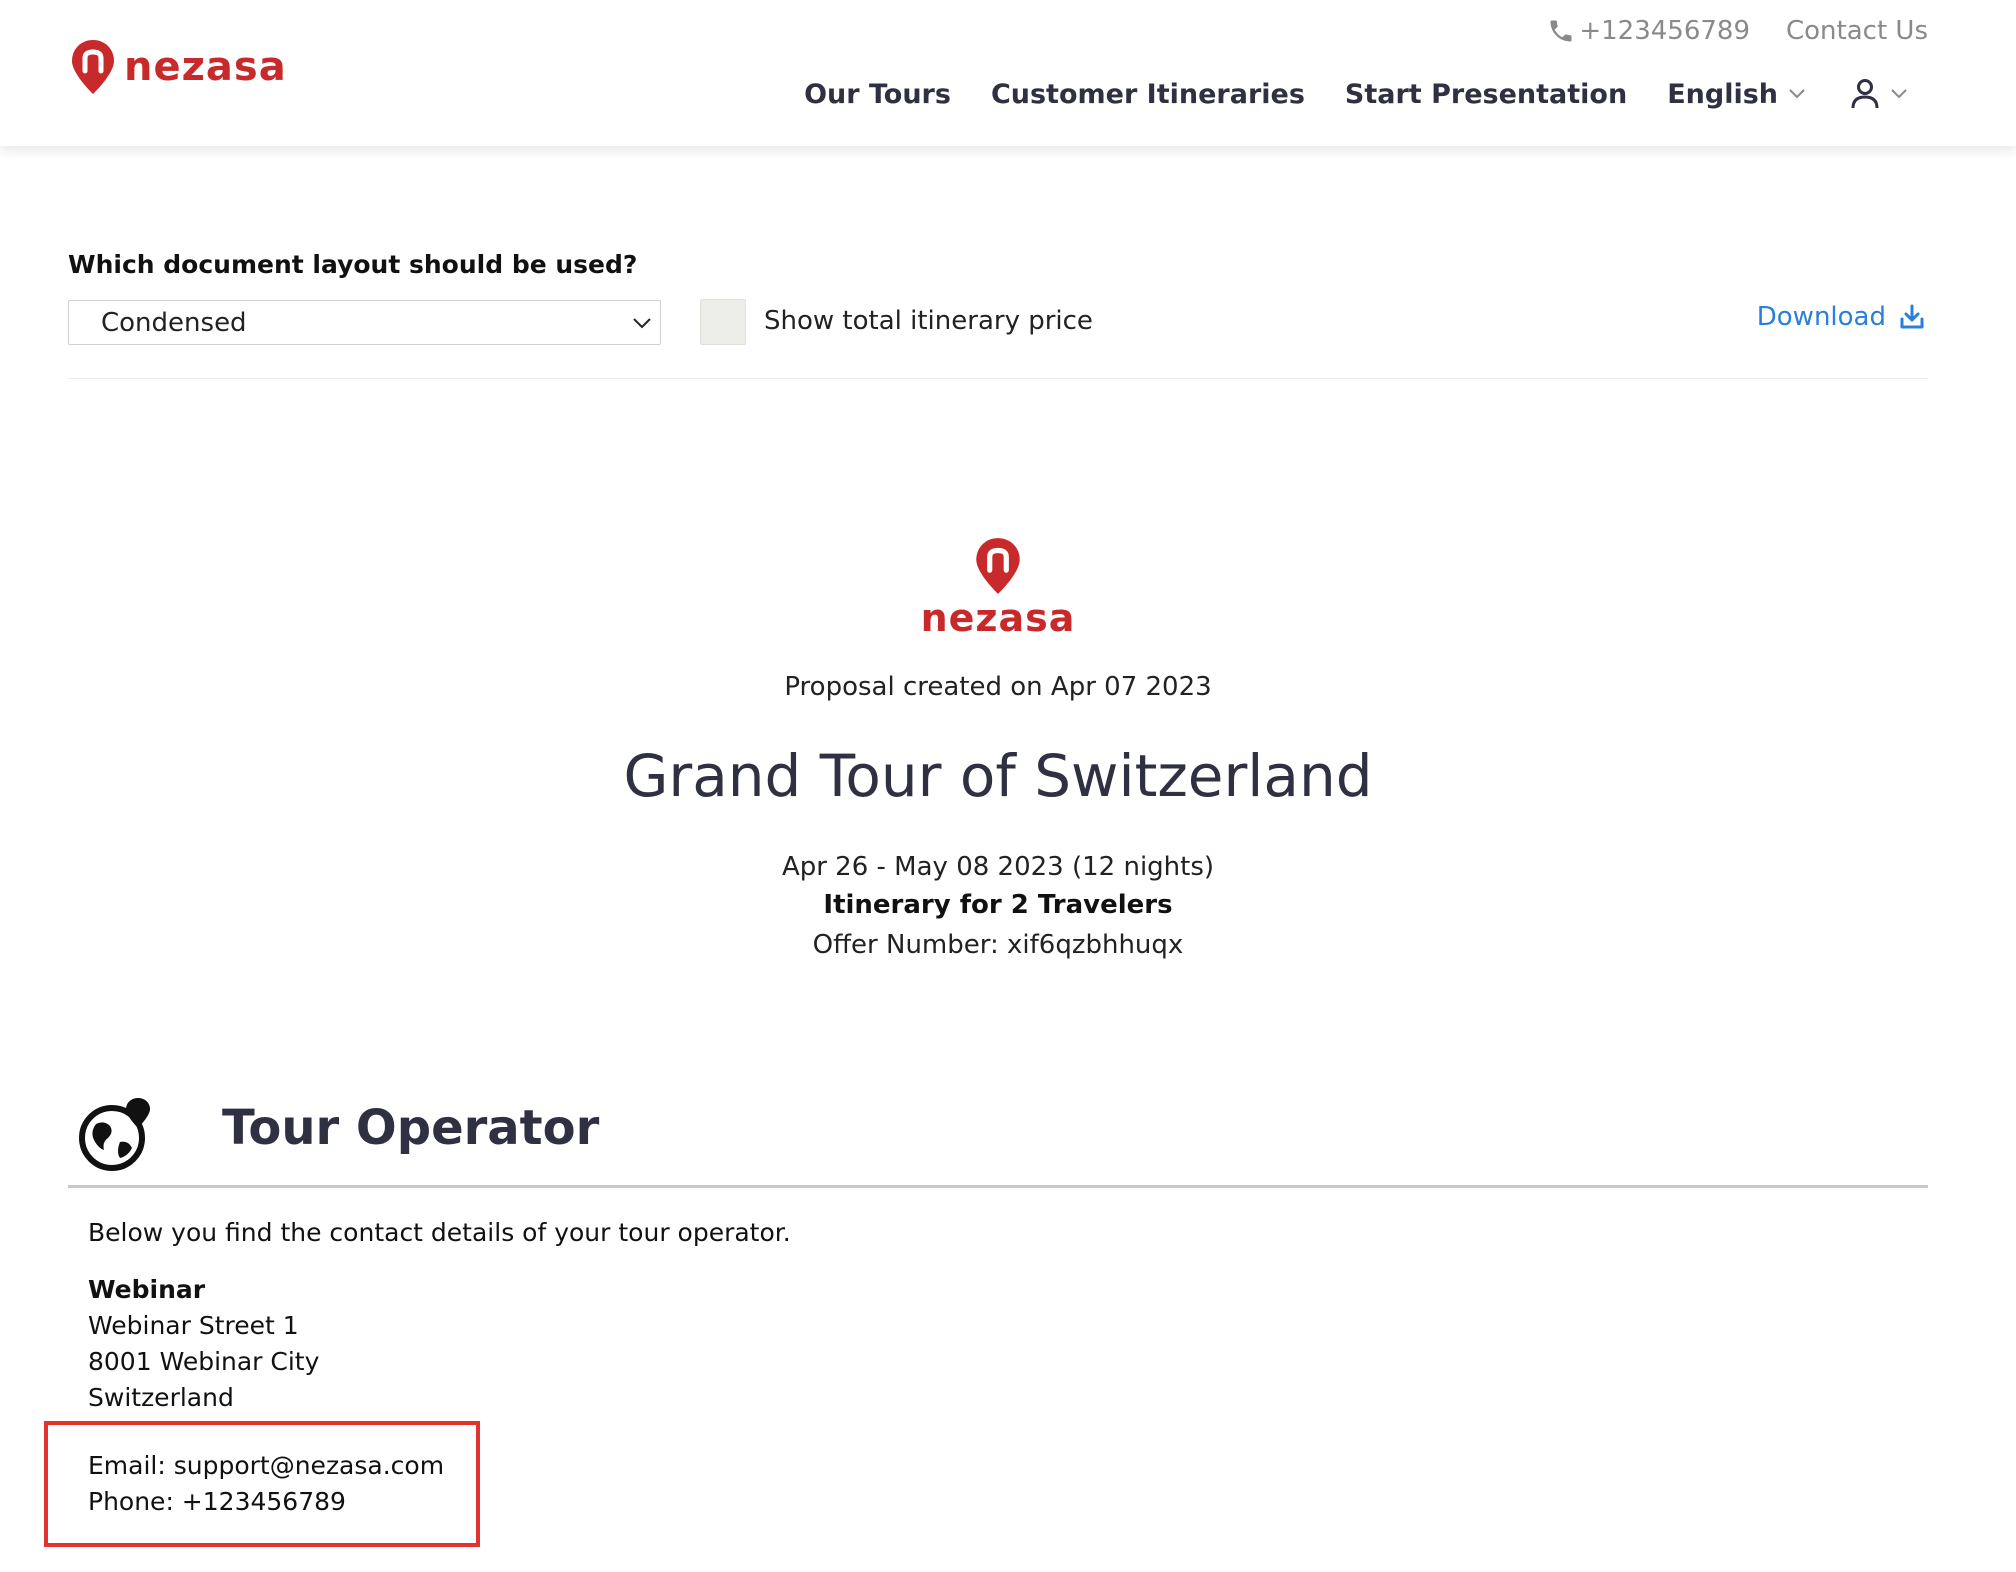 The image size is (2016, 1572). What do you see at coordinates (1857, 31) in the screenshot?
I see `contact-us-link: Contact Us` at bounding box center [1857, 31].